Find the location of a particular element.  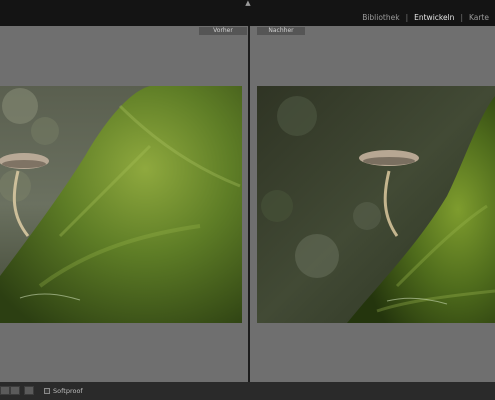

softproof-toggle: Softproof is located at coordinates (63, 391).